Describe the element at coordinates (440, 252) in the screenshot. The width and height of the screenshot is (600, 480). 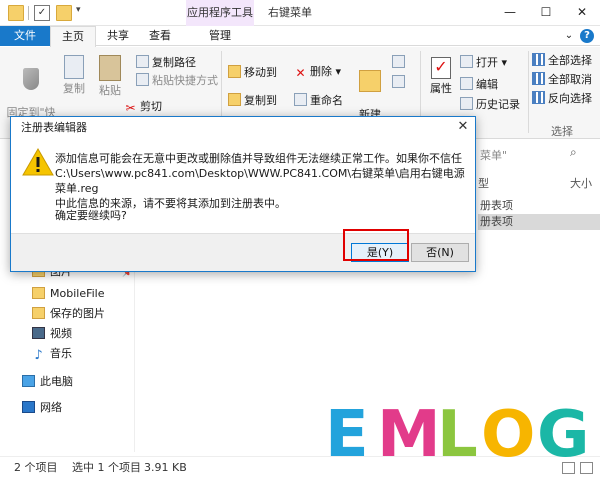
I see `no-button: 否(N)` at that location.